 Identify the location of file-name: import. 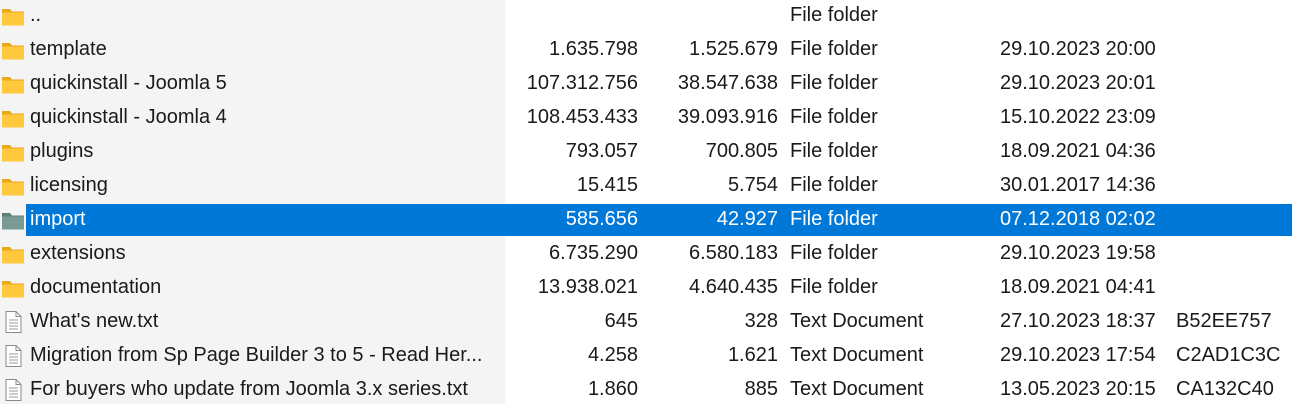
(58, 219).